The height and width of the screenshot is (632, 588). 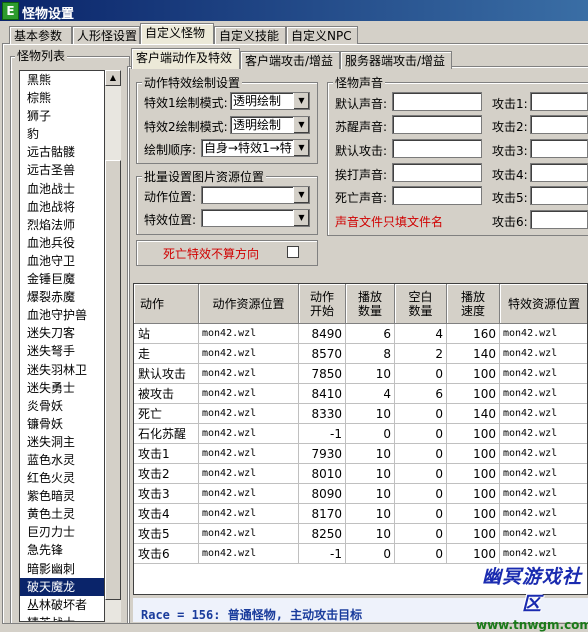 I want to click on monster-list-item: 红色火灵, so click(x=62, y=478).